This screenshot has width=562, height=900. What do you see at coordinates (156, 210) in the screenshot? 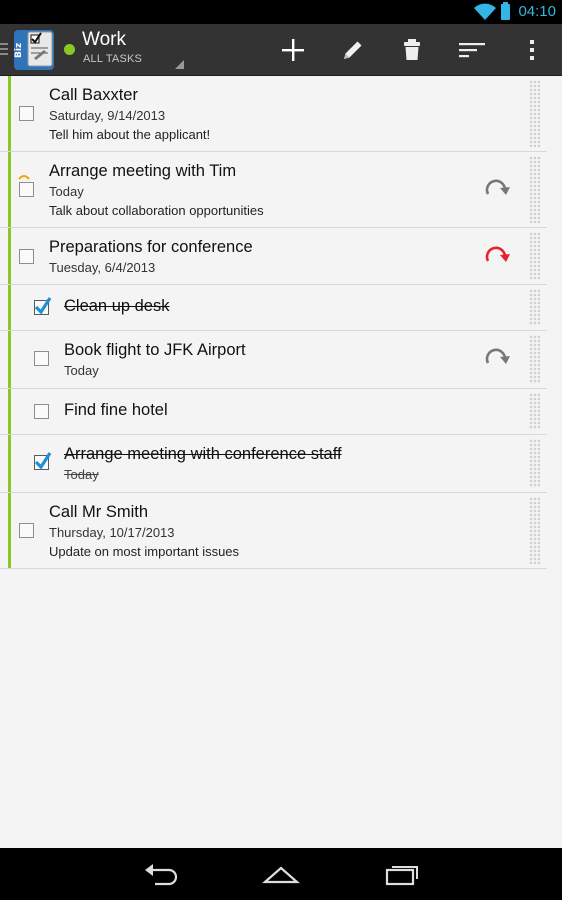
I see `task-note: Talk about collaboration opportunities` at bounding box center [156, 210].